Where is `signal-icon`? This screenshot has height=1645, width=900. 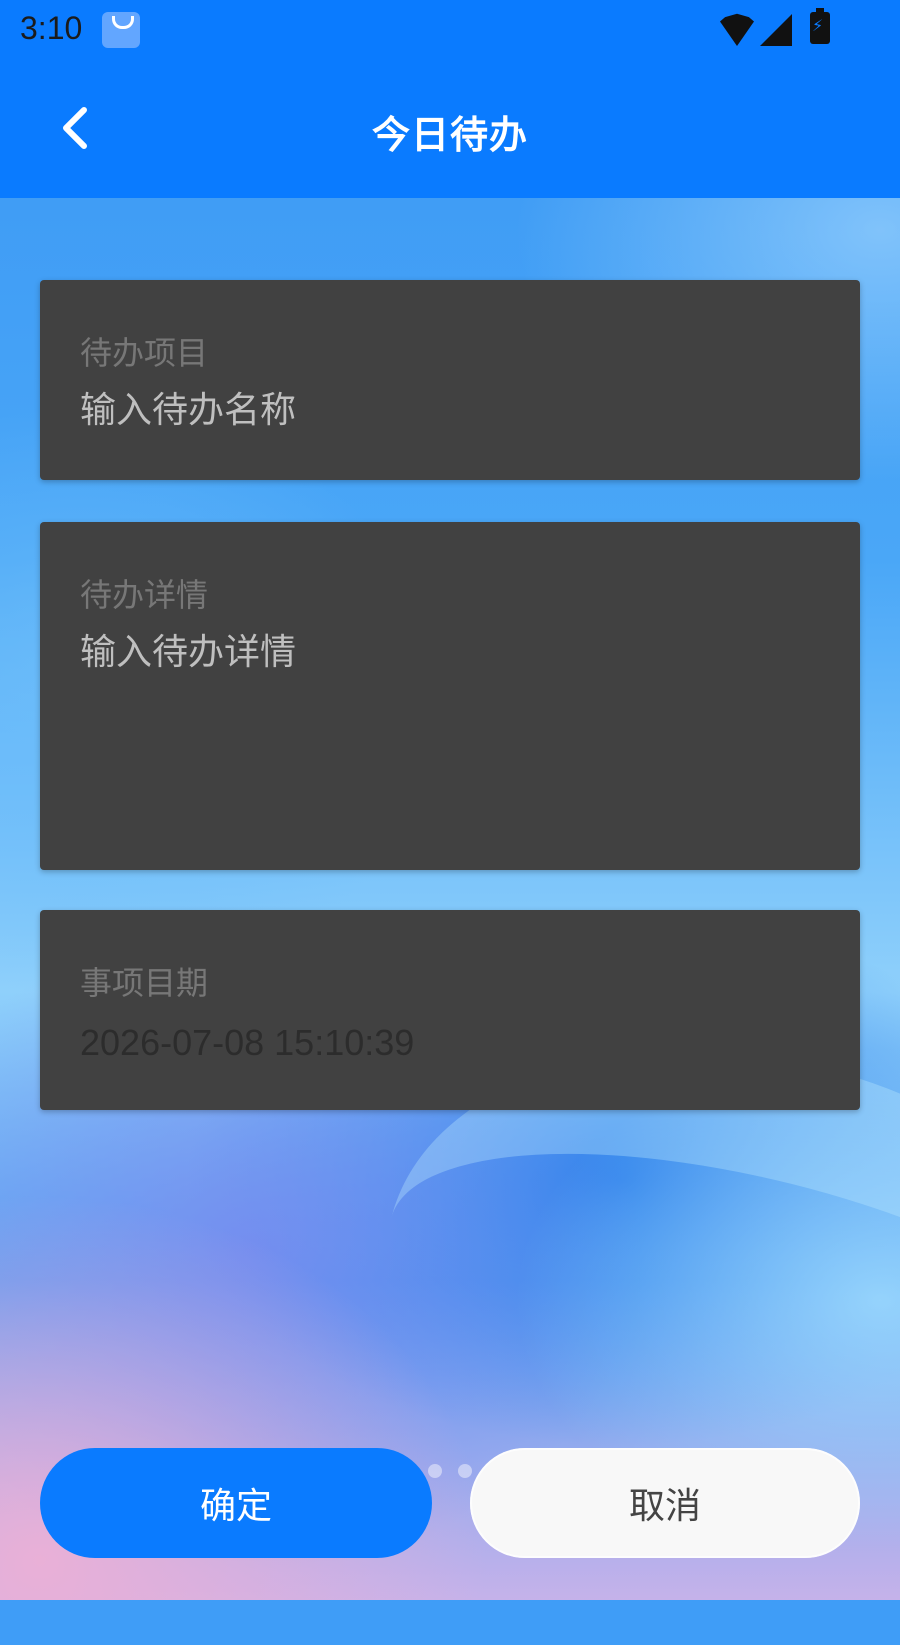
signal-icon is located at coordinates (776, 30).